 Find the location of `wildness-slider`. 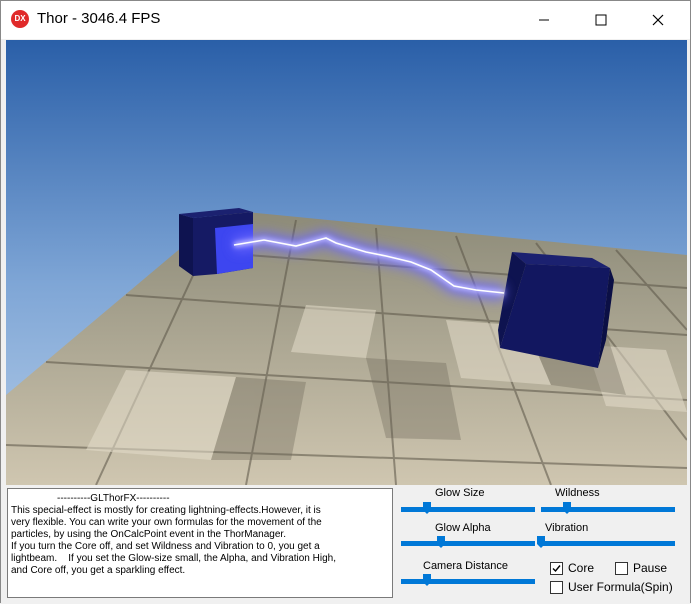

wildness-slider is located at coordinates (608, 509).